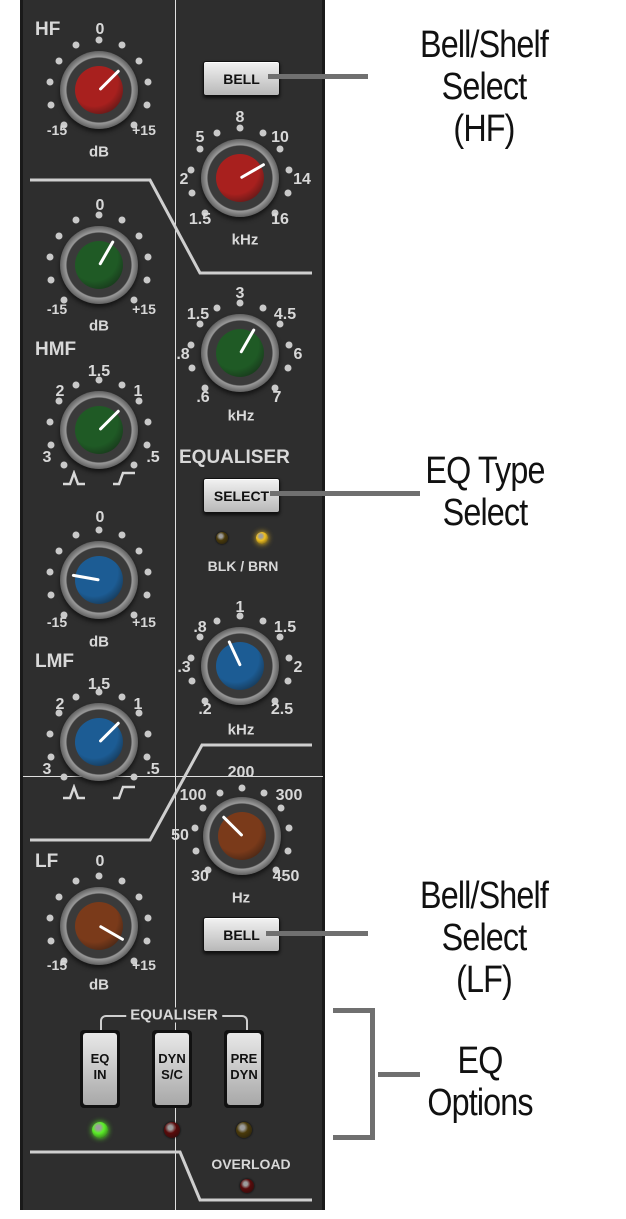 The height and width of the screenshot is (1219, 626). I want to click on hf-freq-5: 5, so click(200, 137).